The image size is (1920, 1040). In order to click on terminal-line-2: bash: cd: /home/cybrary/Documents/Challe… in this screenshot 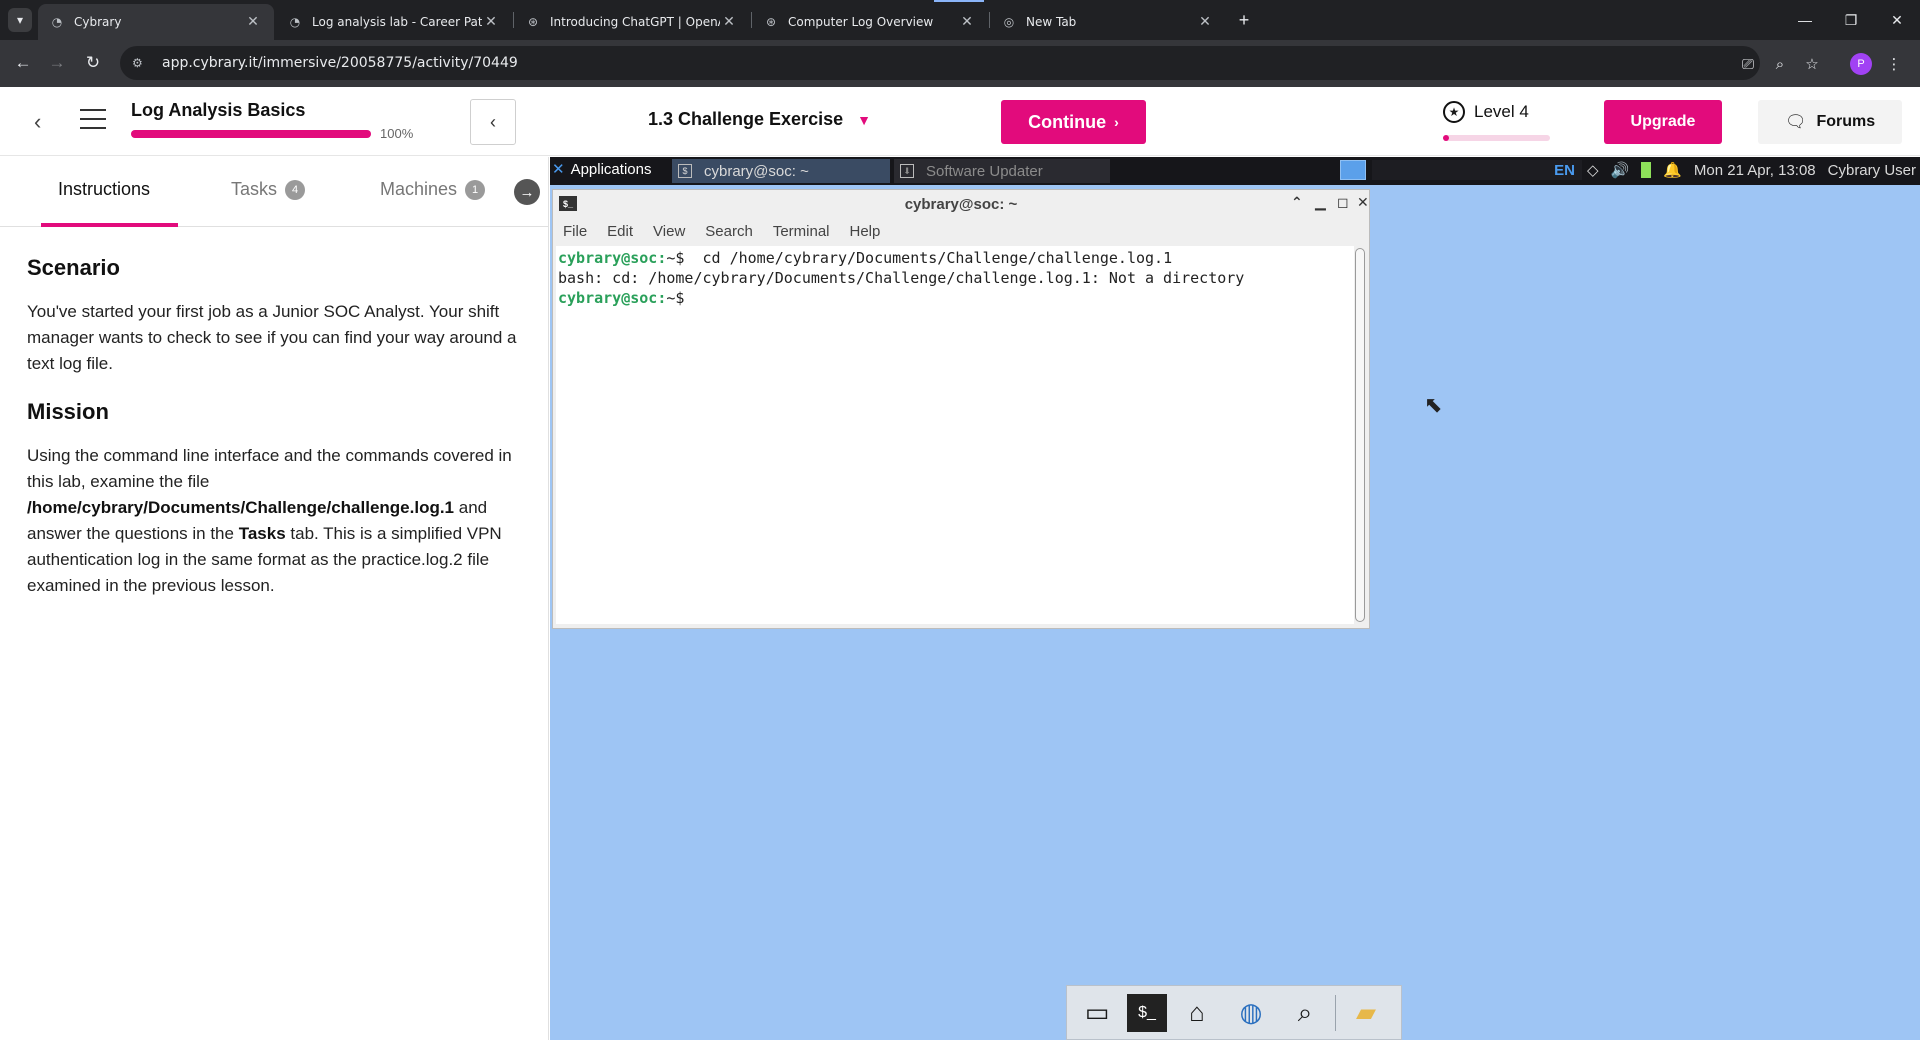, I will do `click(901, 278)`.